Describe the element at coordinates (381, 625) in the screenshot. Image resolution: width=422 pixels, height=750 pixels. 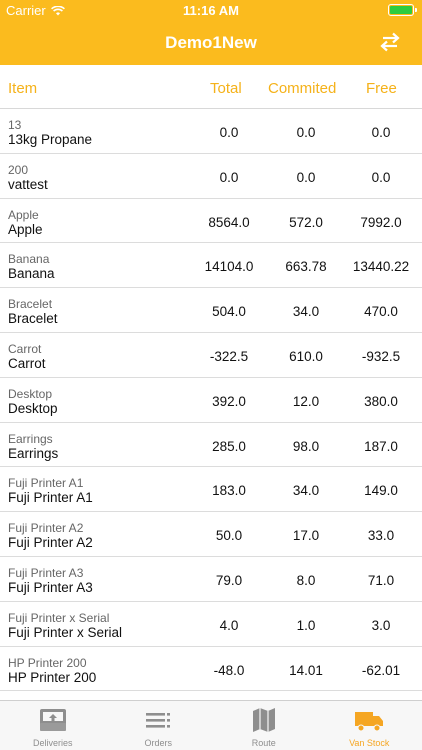
I see `free-value: 3.0` at that location.